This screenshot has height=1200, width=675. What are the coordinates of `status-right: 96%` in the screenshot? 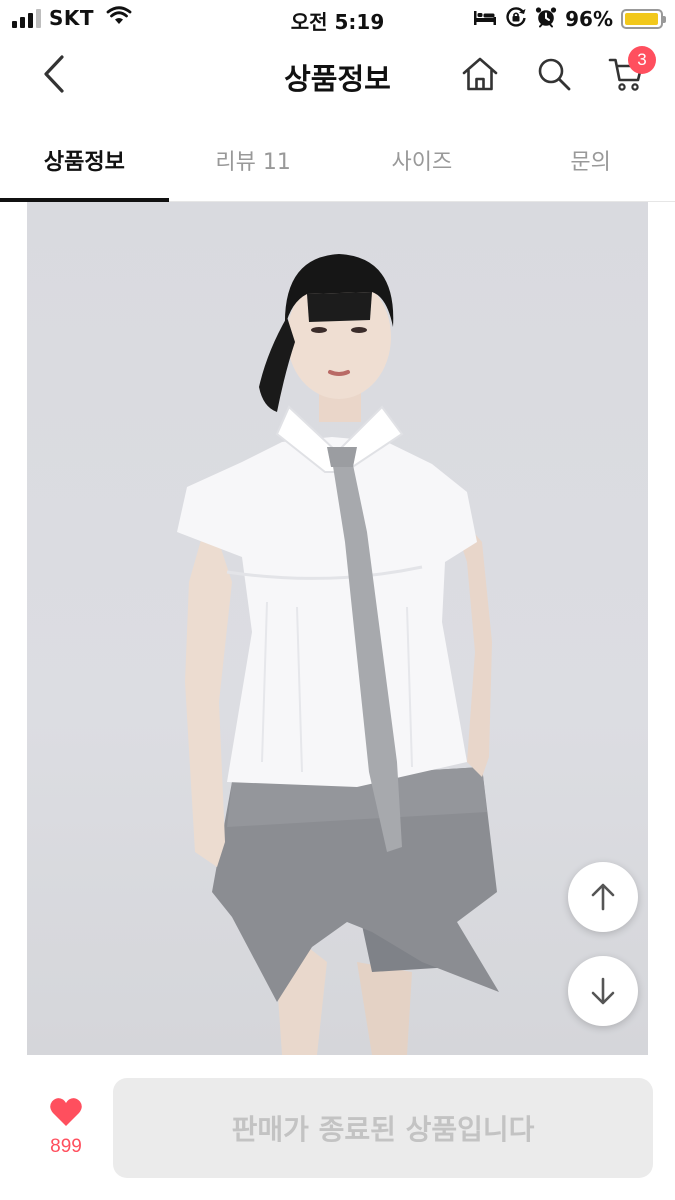 It's located at (569, 19).